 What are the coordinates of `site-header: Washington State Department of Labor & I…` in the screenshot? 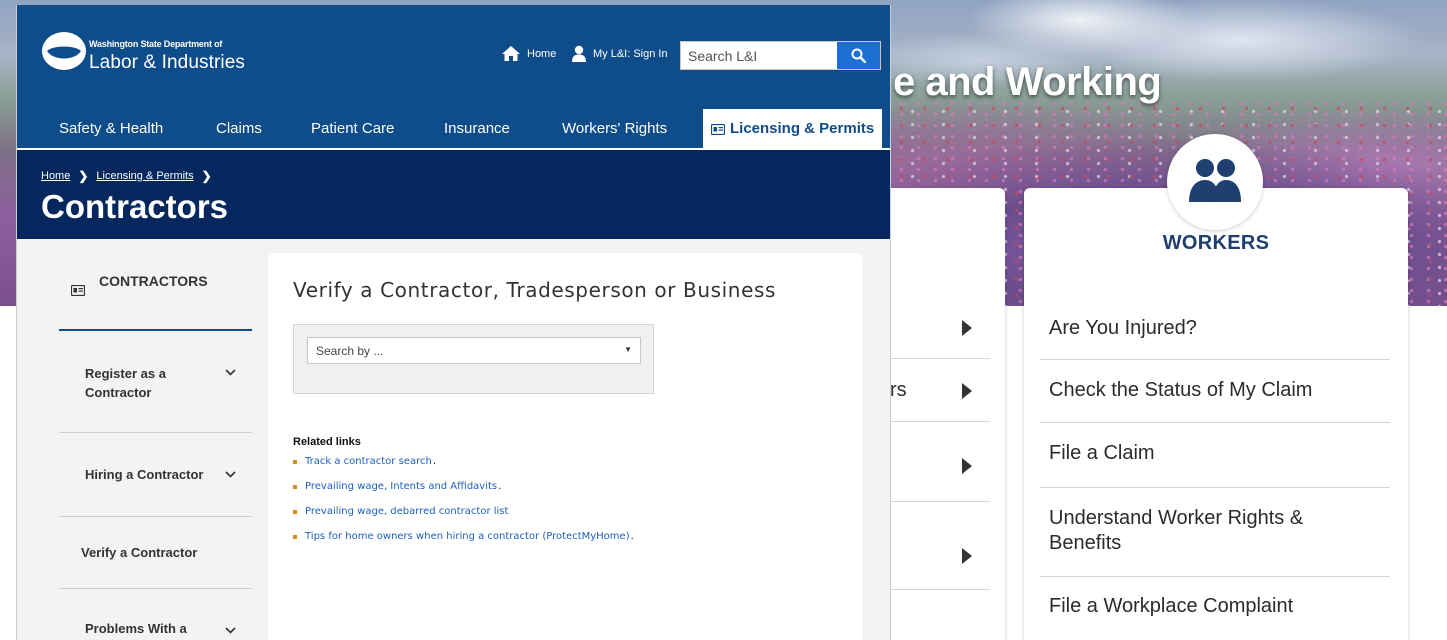 It's located at (453, 77).